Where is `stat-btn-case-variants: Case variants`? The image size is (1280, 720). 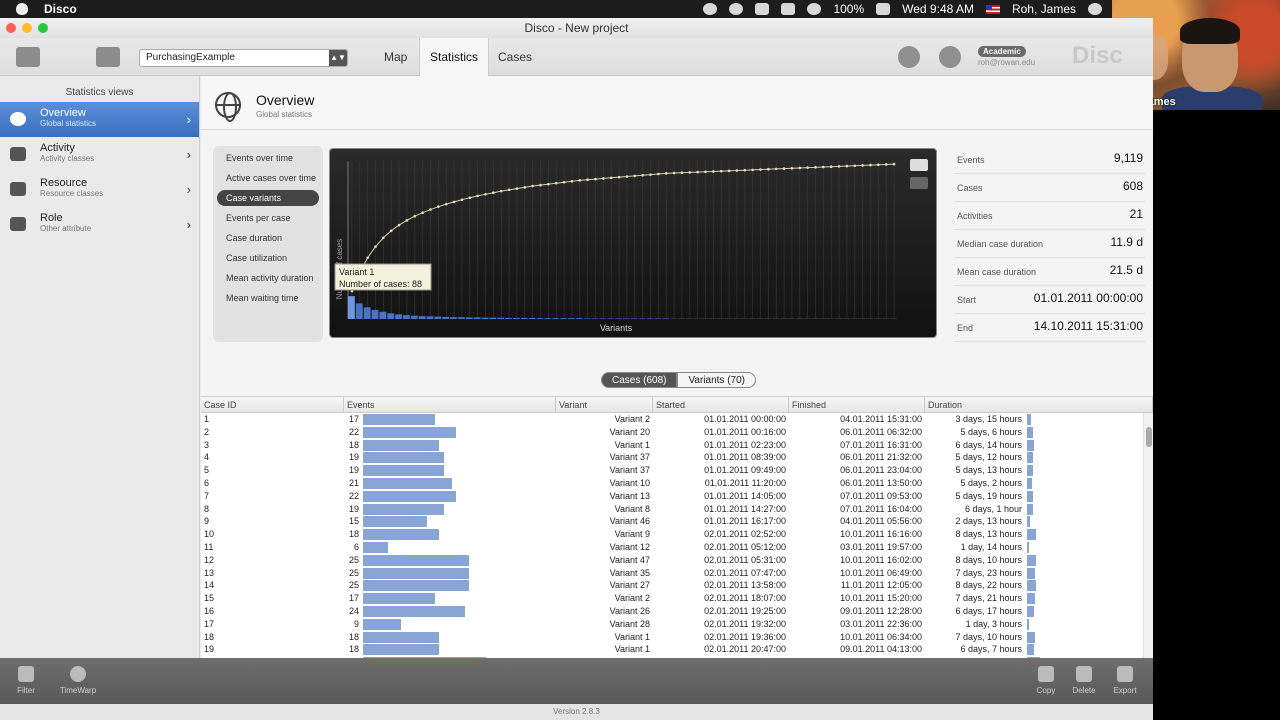 stat-btn-case-variants: Case variants is located at coordinates (268, 198).